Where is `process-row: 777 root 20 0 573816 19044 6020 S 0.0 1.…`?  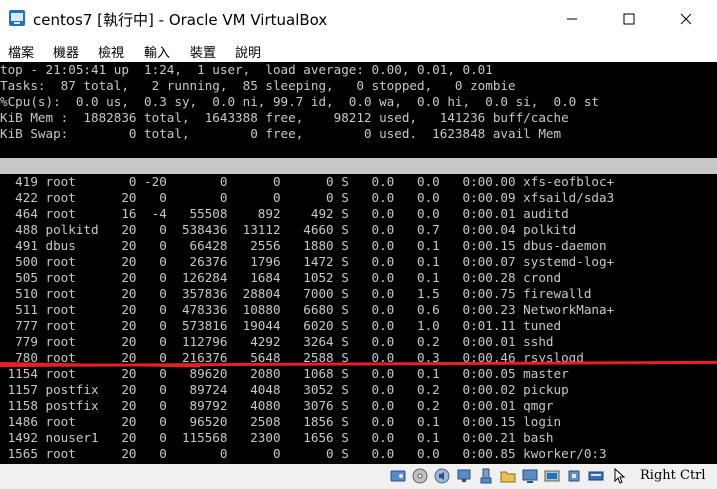 process-row: 777 root 20 0 573816 19044 6020 S 0.0 1.… is located at coordinates (281, 325).